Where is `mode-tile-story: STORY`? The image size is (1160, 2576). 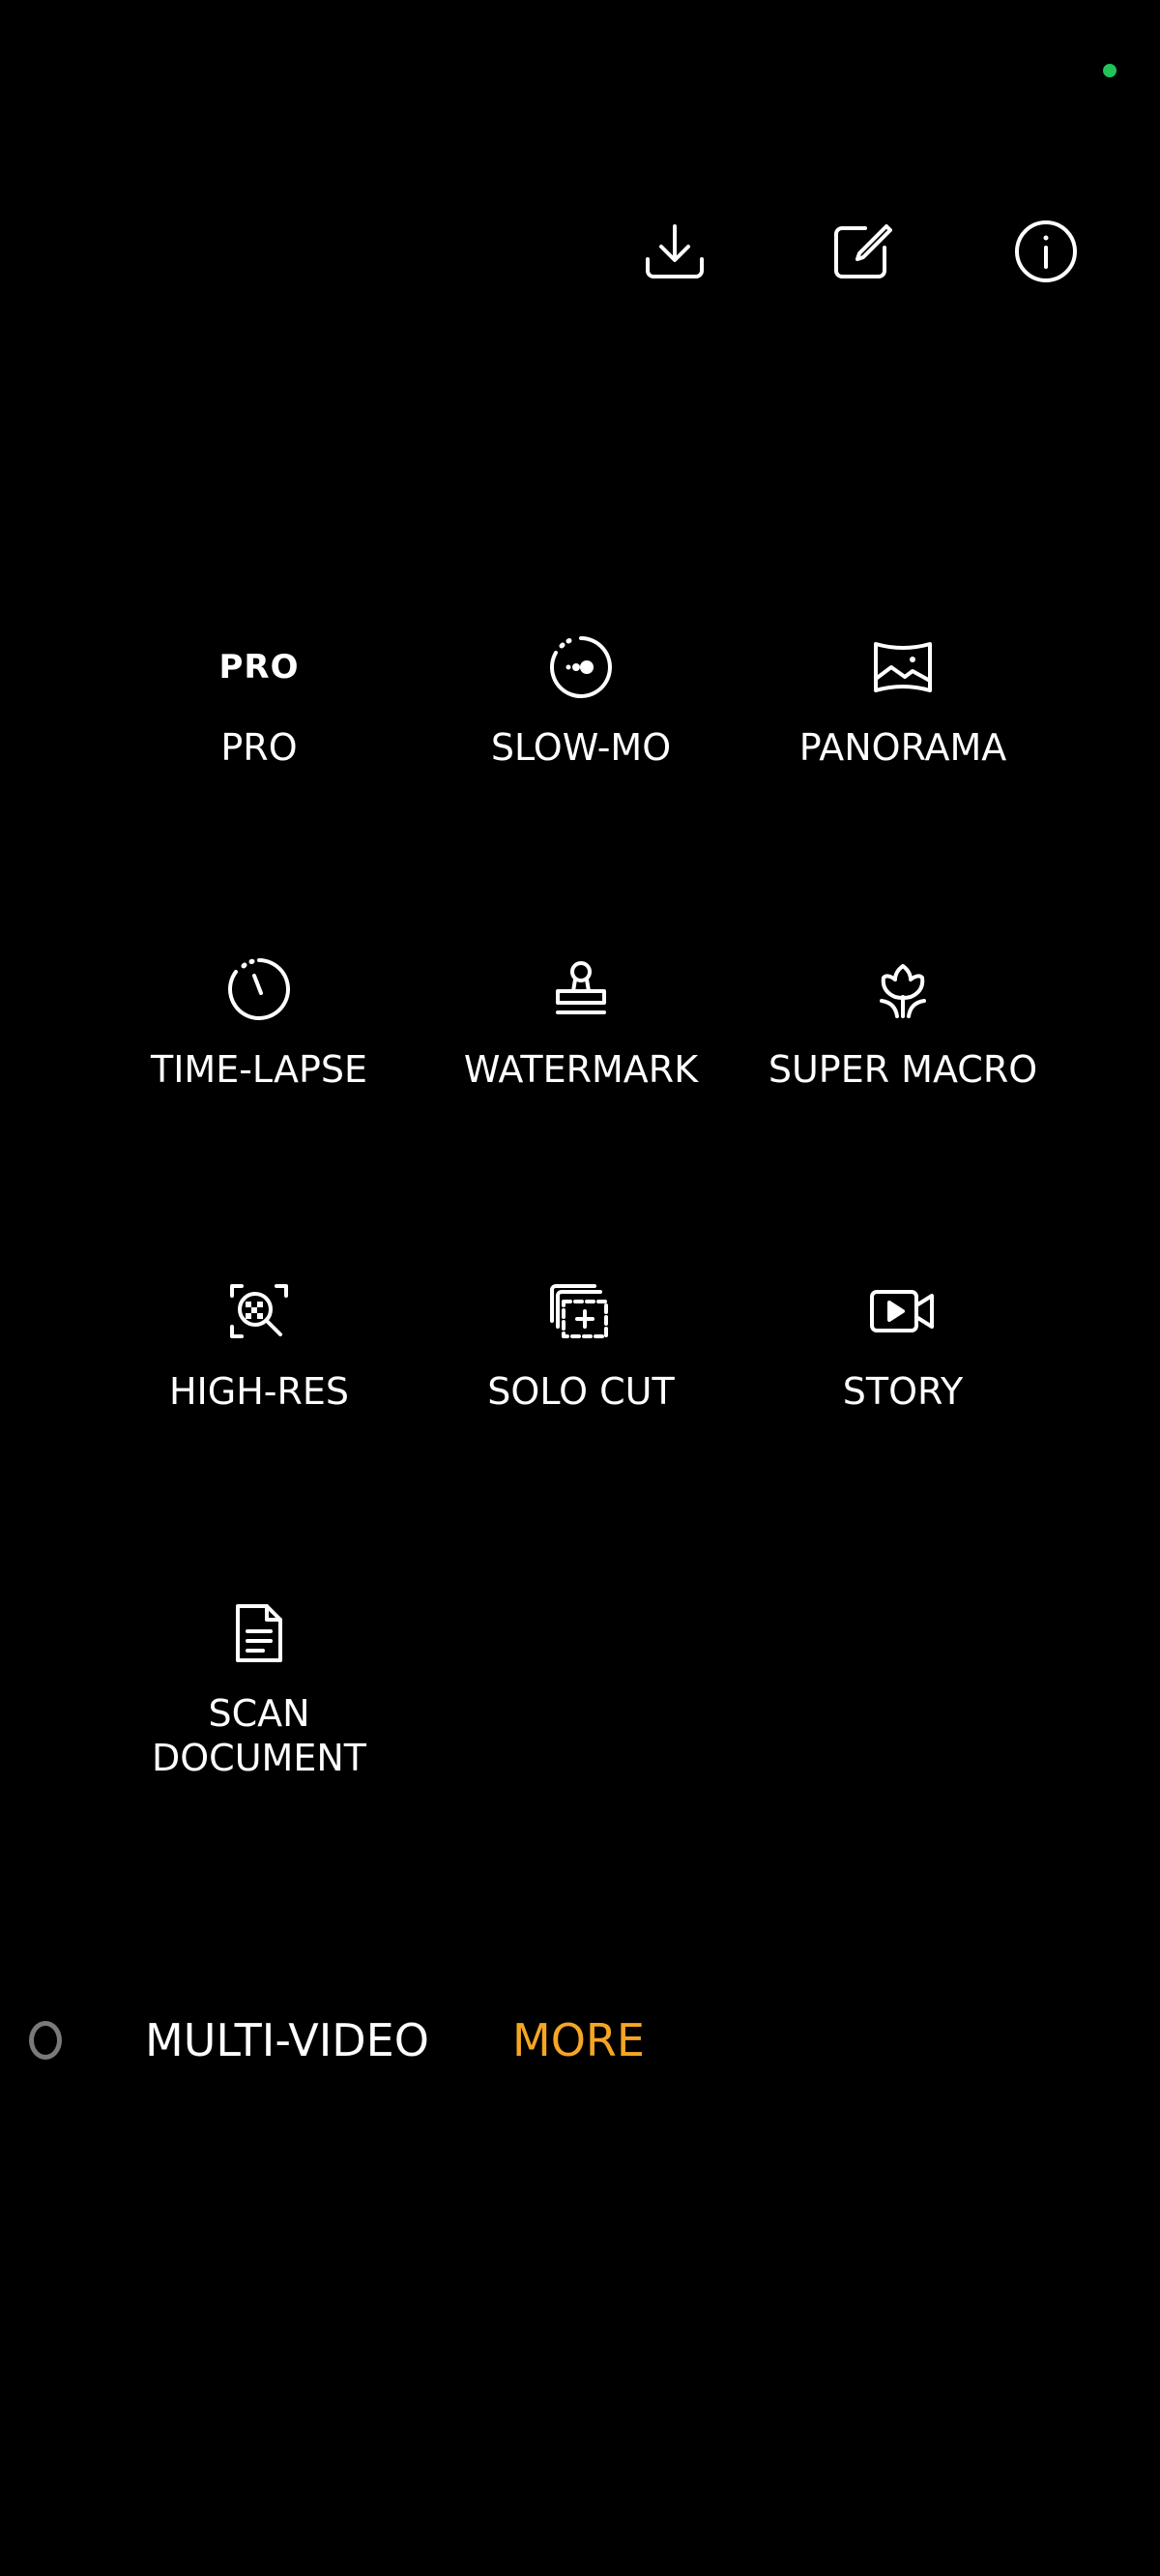
mode-tile-story: STORY is located at coordinates (903, 1413).